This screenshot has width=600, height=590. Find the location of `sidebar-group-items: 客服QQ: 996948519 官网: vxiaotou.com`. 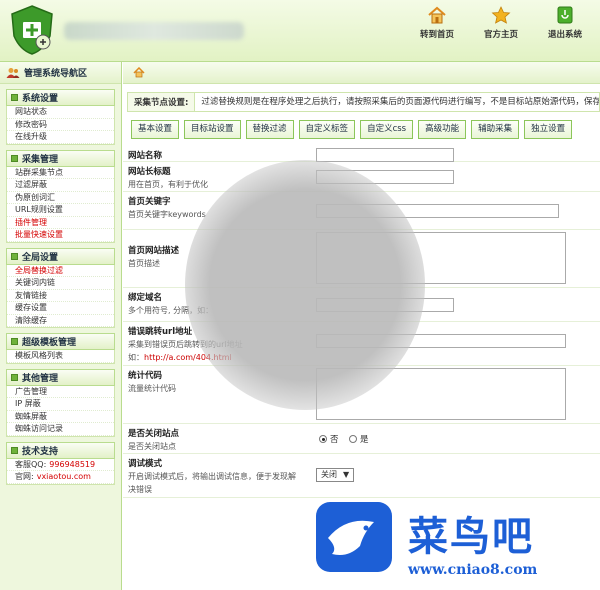

sidebar-group-items: 客服QQ: 996948519 官网: vxiaotou.com is located at coordinates (60, 471).